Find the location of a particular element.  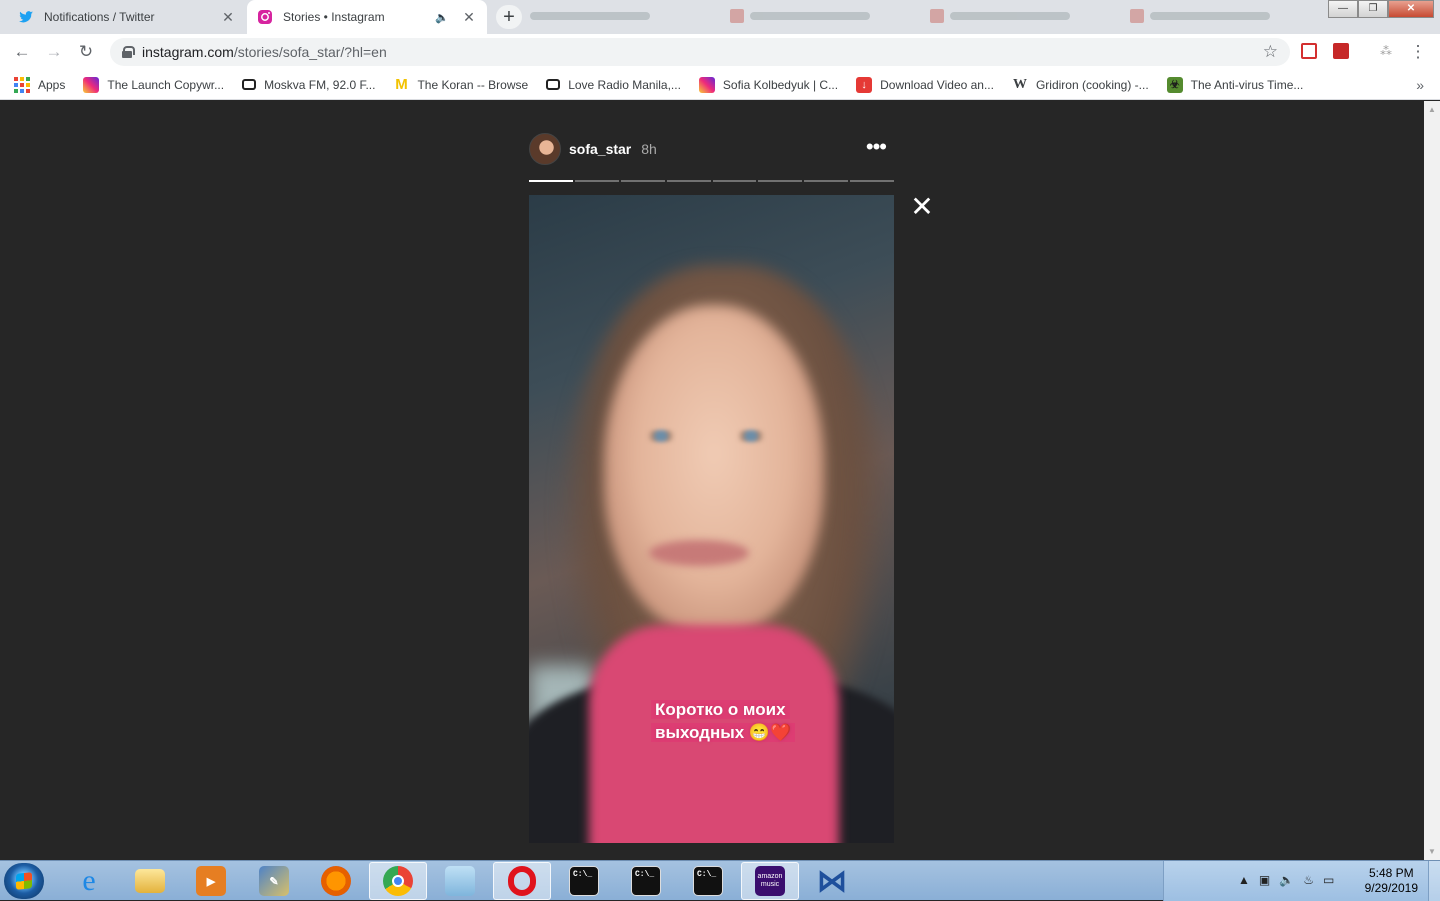

minimize-button: — is located at coordinates (1343, 9).